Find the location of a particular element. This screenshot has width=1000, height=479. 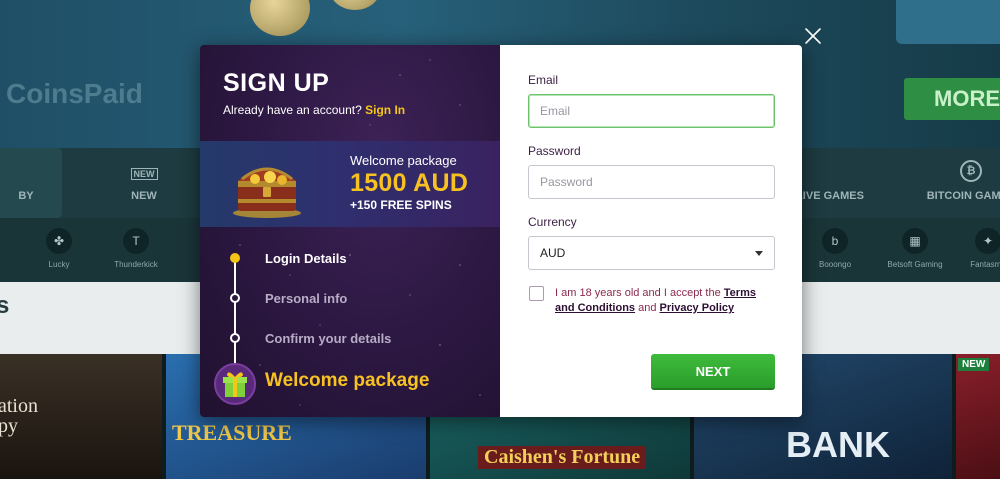

provider-item: b Booongo is located at coordinates (835, 248).